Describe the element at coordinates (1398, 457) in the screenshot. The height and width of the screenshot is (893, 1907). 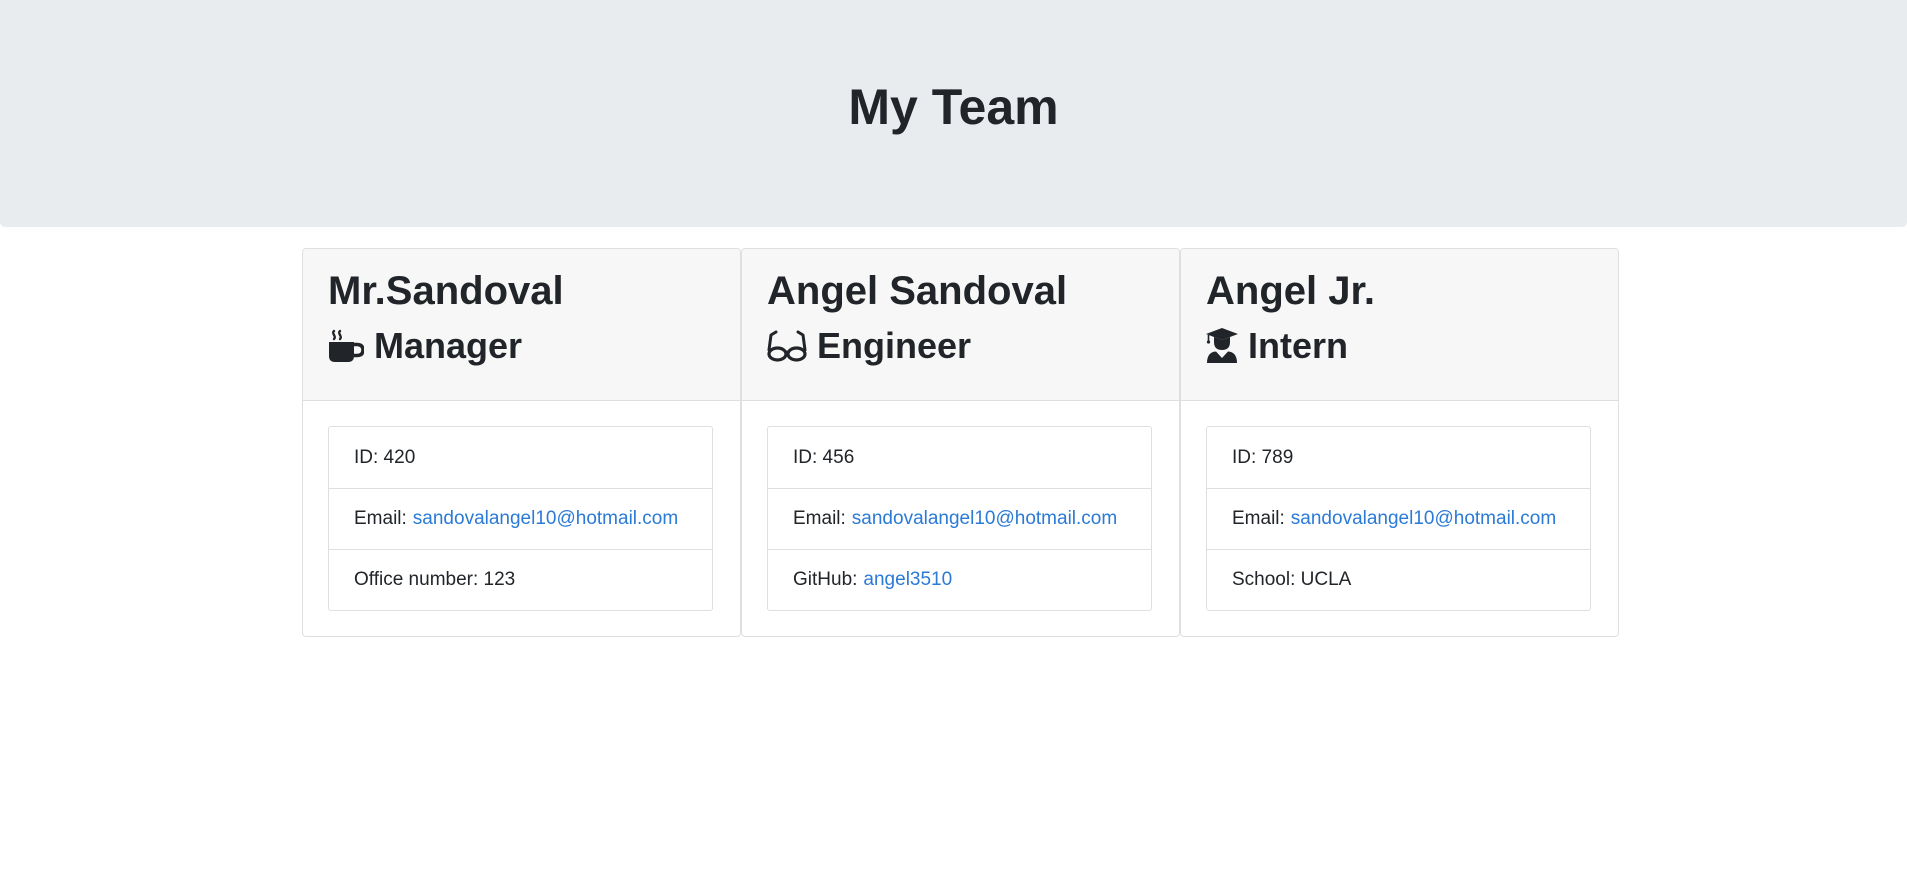
I see `list-item-id: ID: 789` at that location.